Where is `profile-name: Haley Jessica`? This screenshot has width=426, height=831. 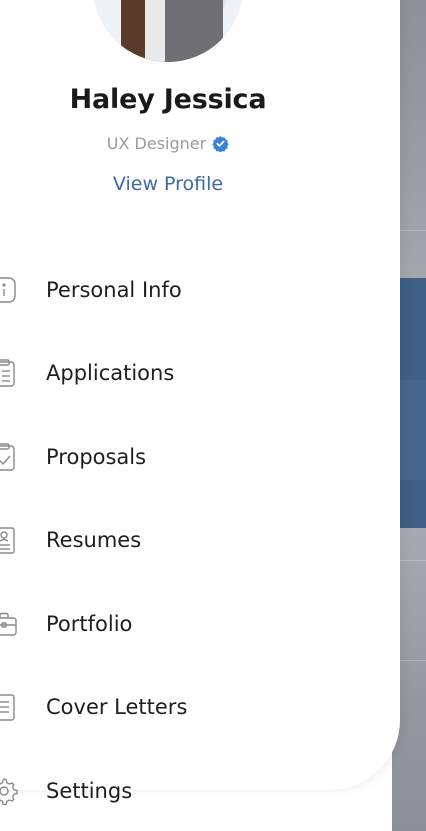 profile-name: Haley Jessica is located at coordinates (168, 99).